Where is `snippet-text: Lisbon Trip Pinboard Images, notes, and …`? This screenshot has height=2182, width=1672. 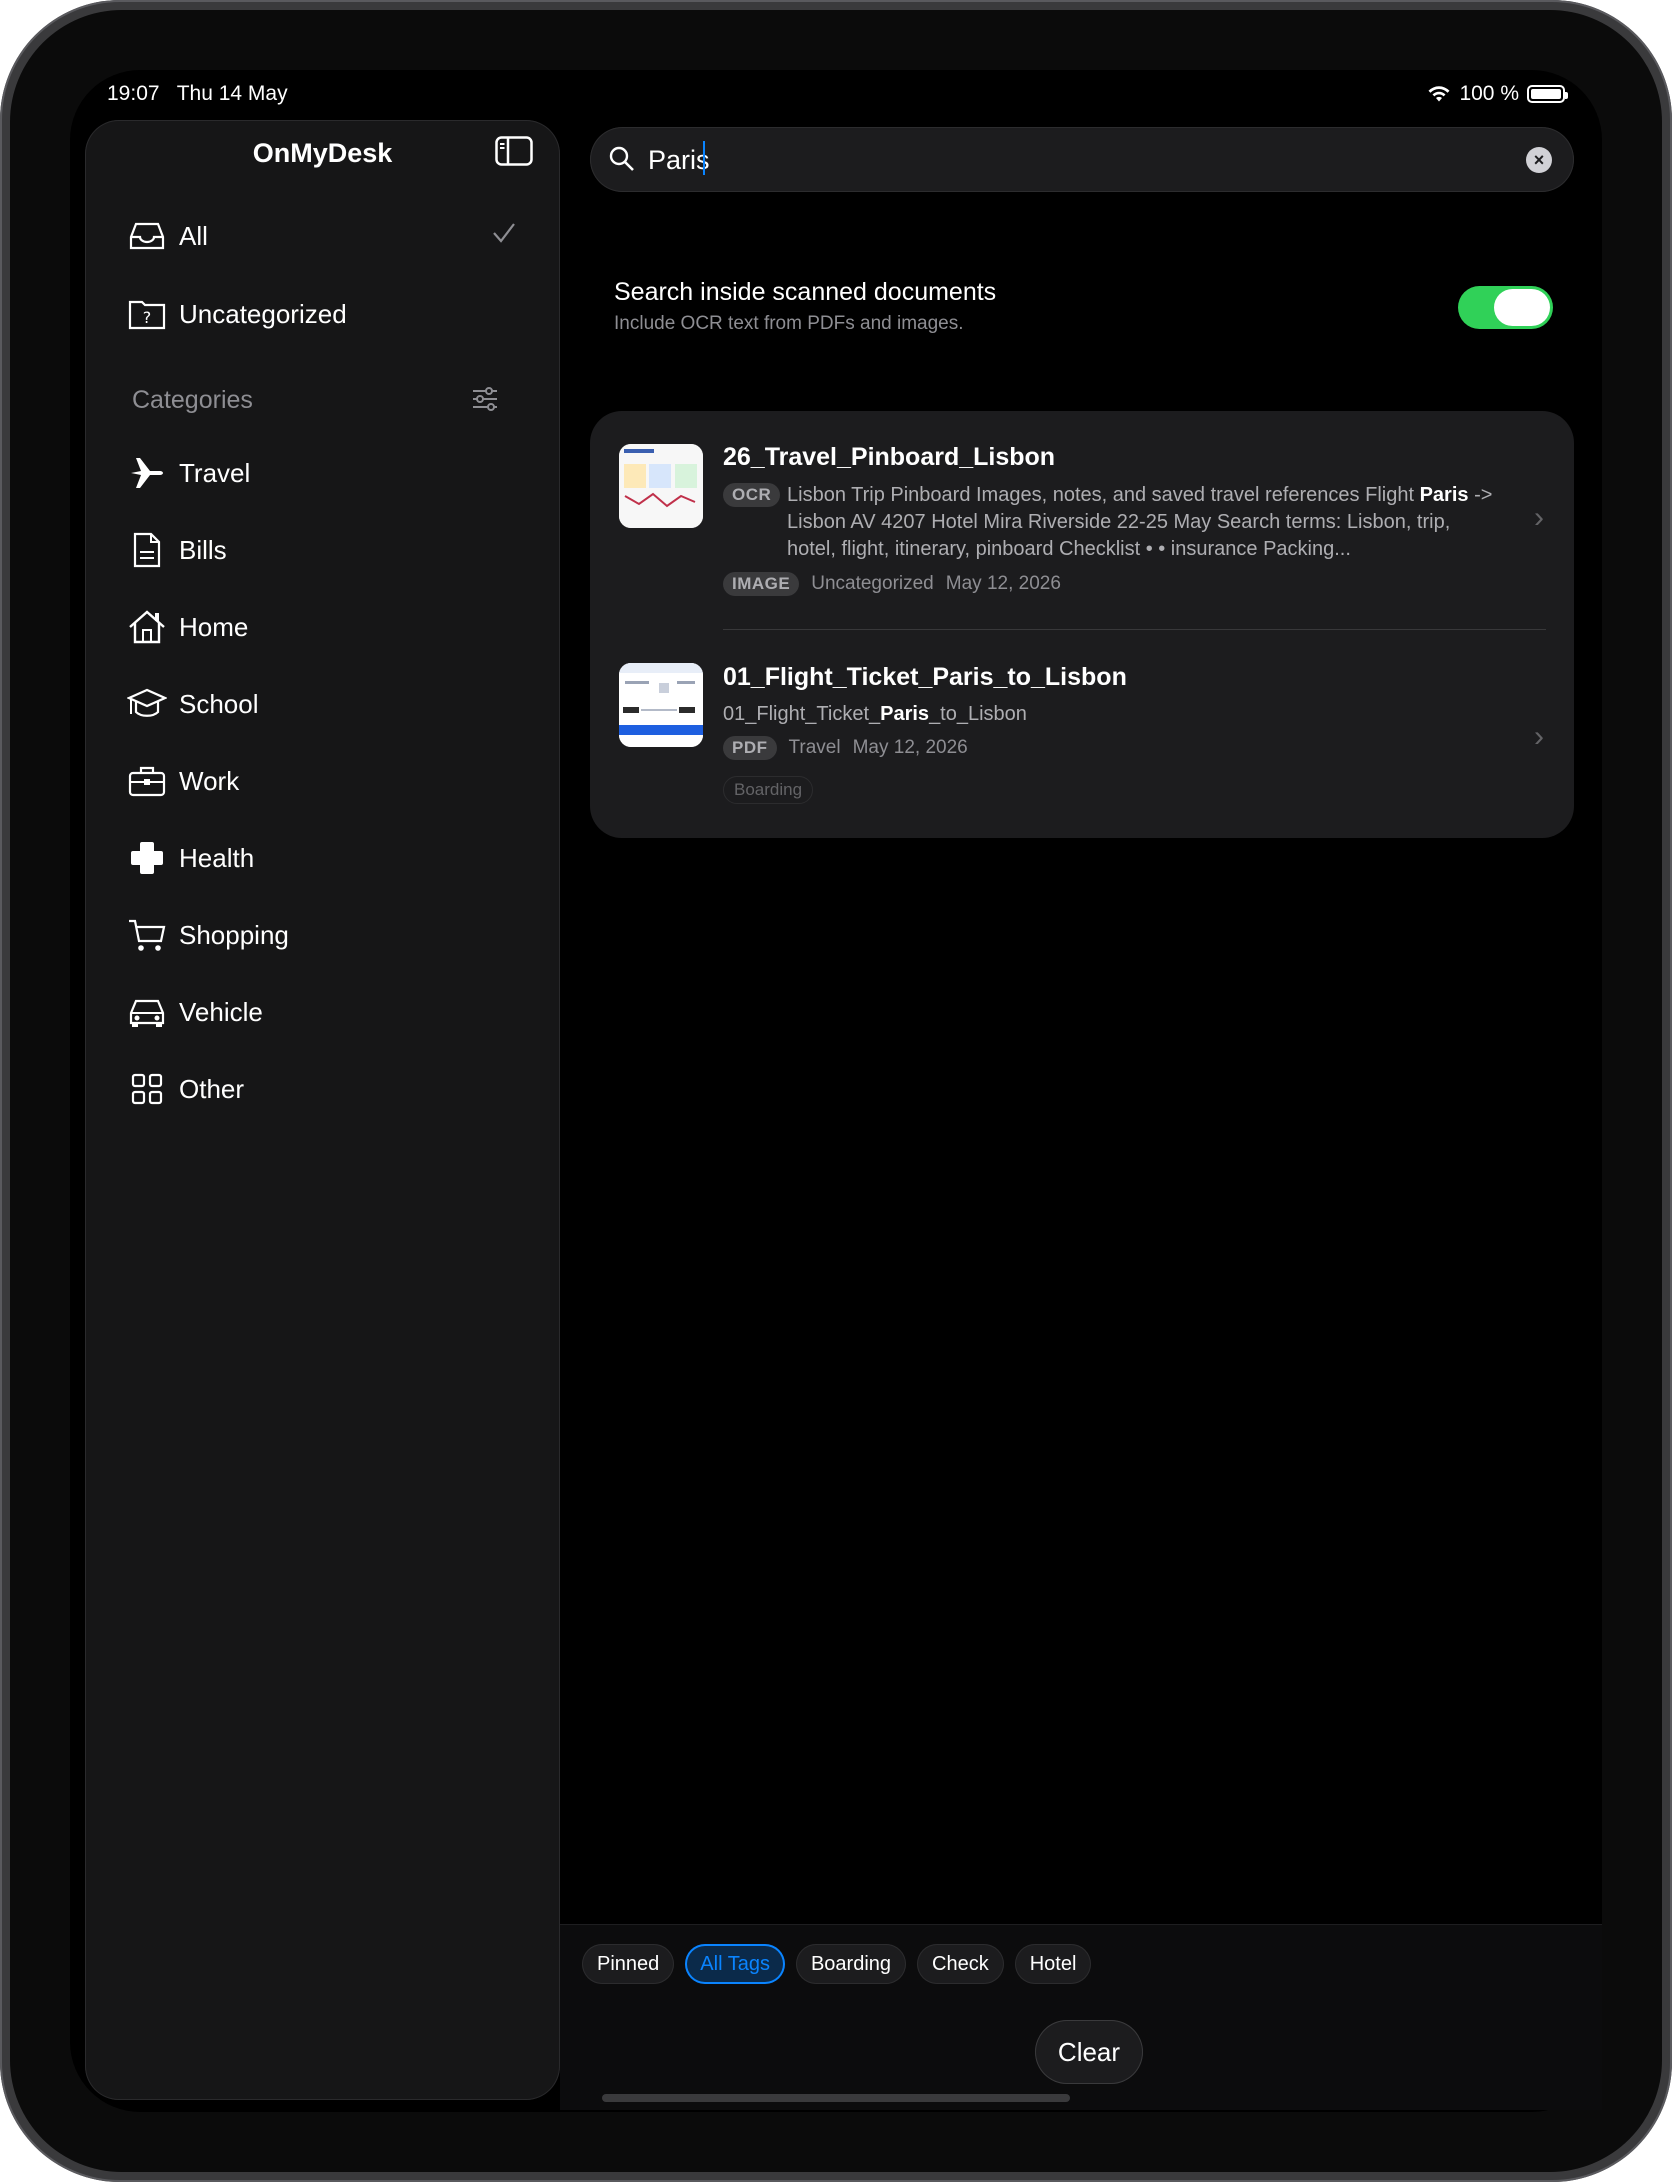
snippet-text: Lisbon Trip Pinboard Images, notes, and … is located at coordinates (1103, 495).